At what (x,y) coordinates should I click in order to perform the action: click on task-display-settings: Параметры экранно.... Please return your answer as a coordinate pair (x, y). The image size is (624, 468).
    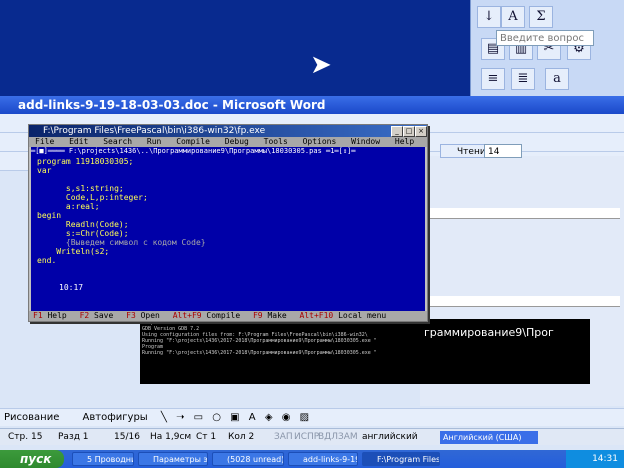
    Looking at the image, I should click on (173, 459).